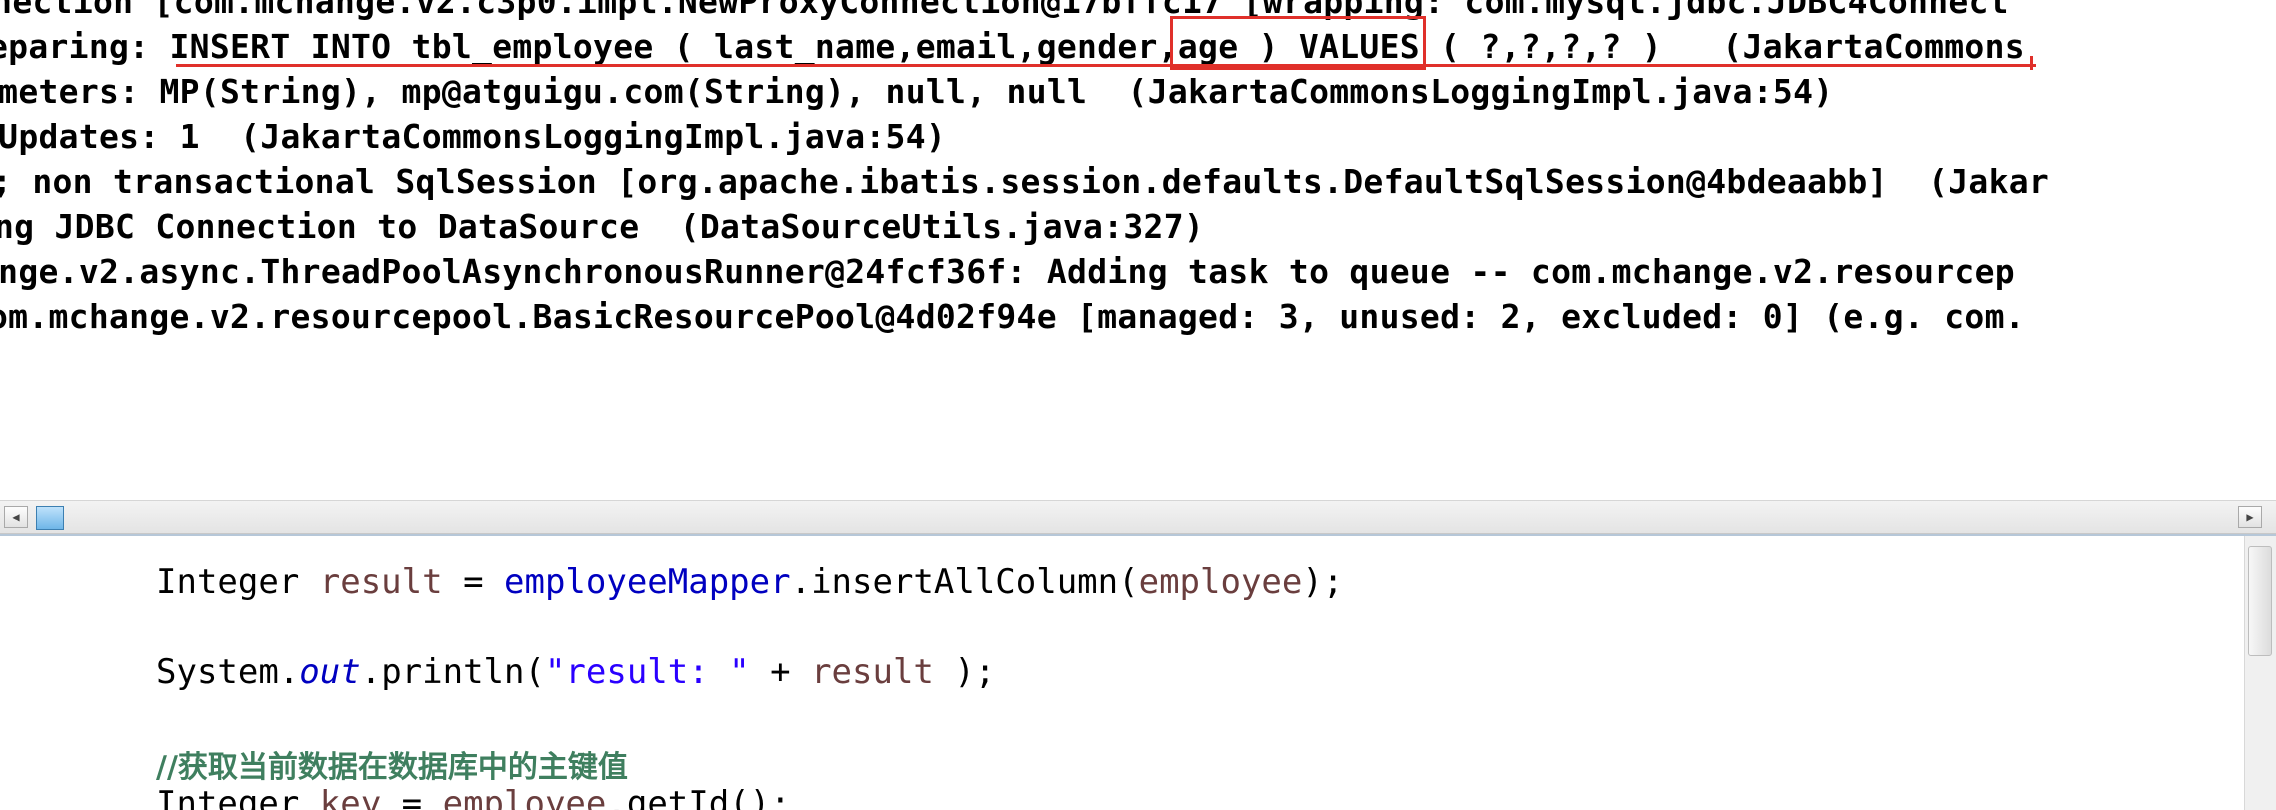  I want to click on code-token: .getId();, so click(698, 797).